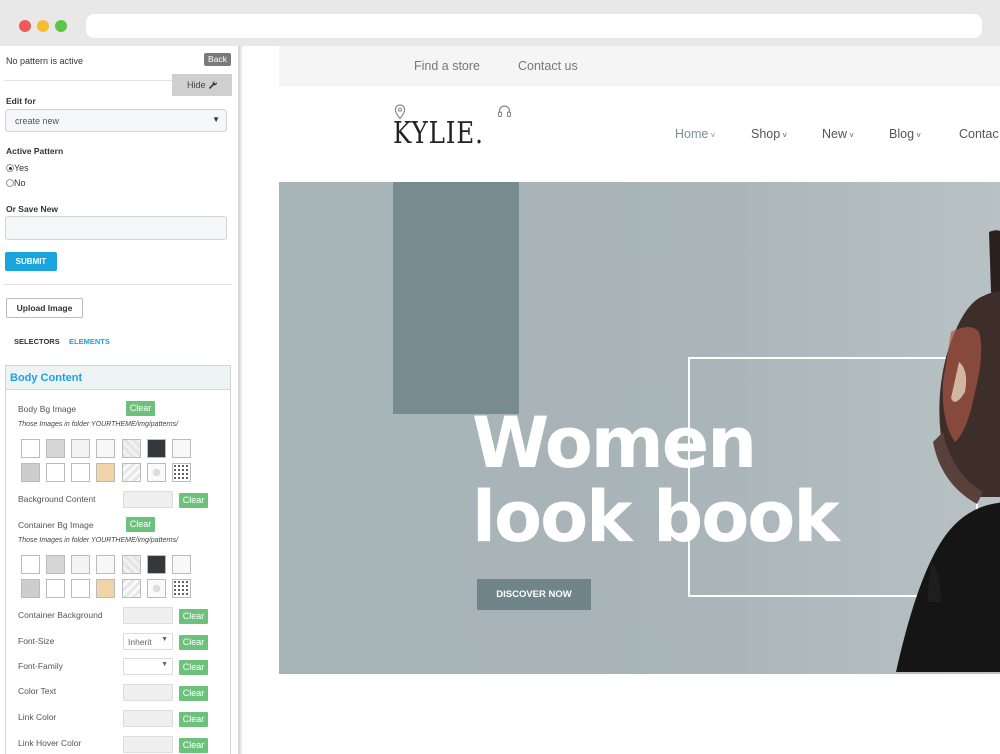  What do you see at coordinates (40, 666) in the screenshot?
I see `font-family-label: Font-Family` at bounding box center [40, 666].